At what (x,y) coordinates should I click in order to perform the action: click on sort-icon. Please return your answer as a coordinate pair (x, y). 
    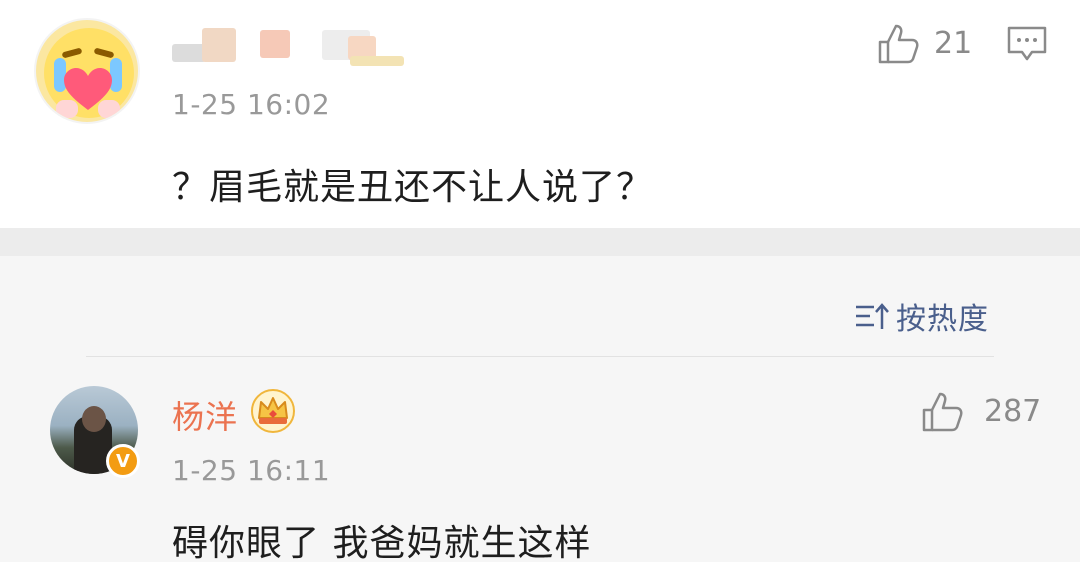
    Looking at the image, I should click on (872, 316).